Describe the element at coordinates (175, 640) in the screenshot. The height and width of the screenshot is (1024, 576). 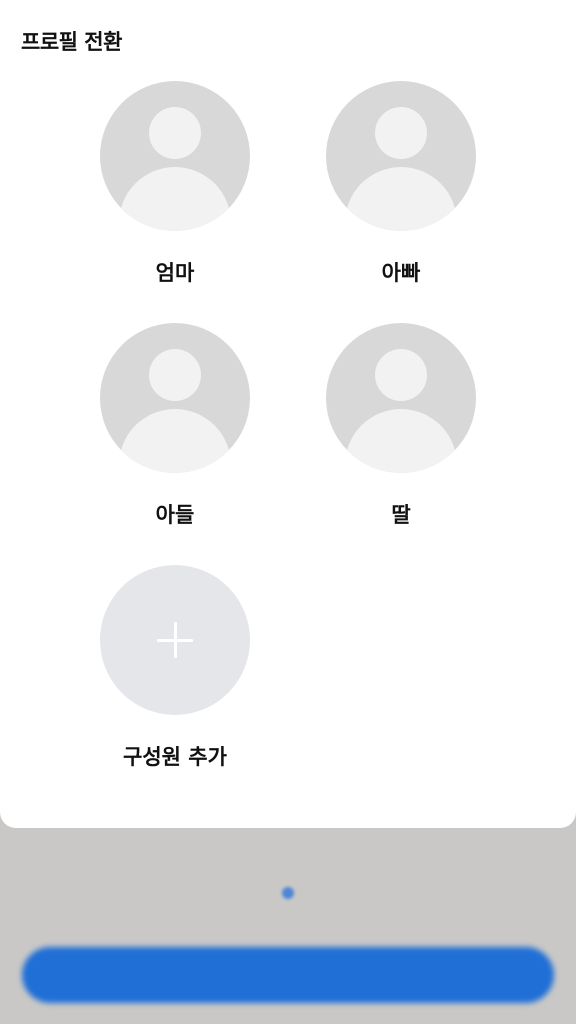
I see `plus-icon` at that location.